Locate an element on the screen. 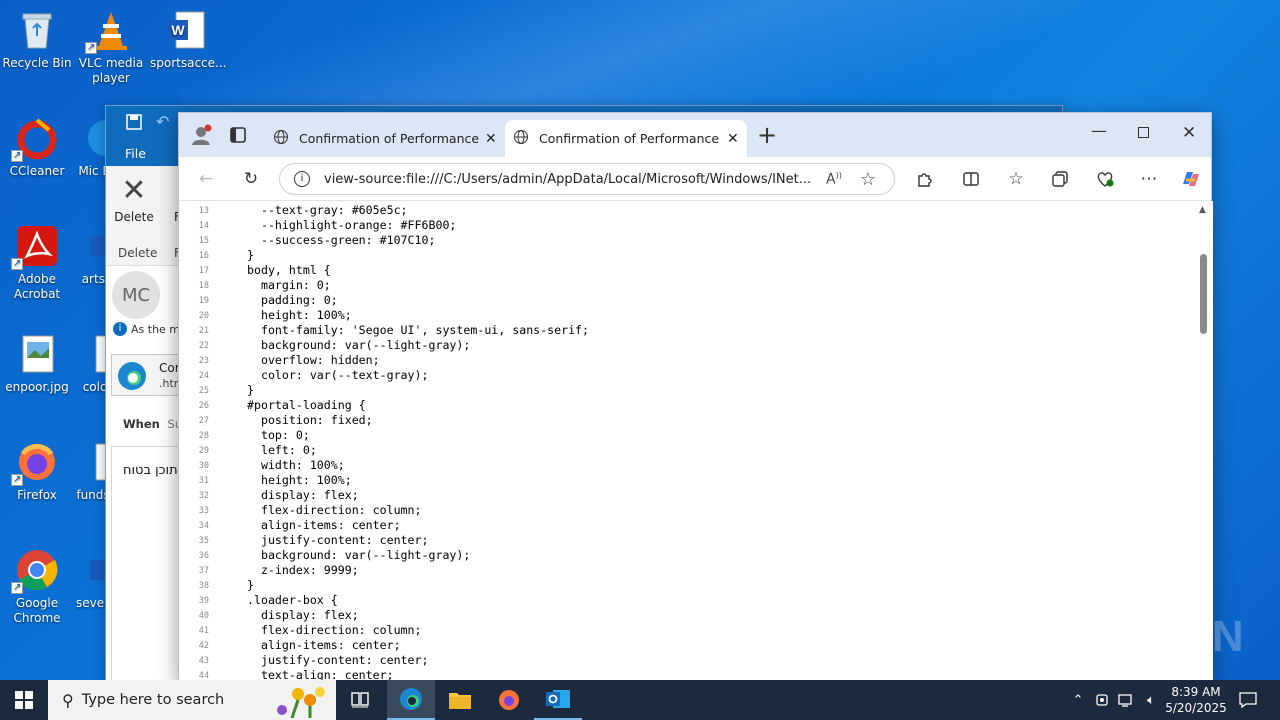  clock-time: 8:39 AM is located at coordinates (1196, 692).